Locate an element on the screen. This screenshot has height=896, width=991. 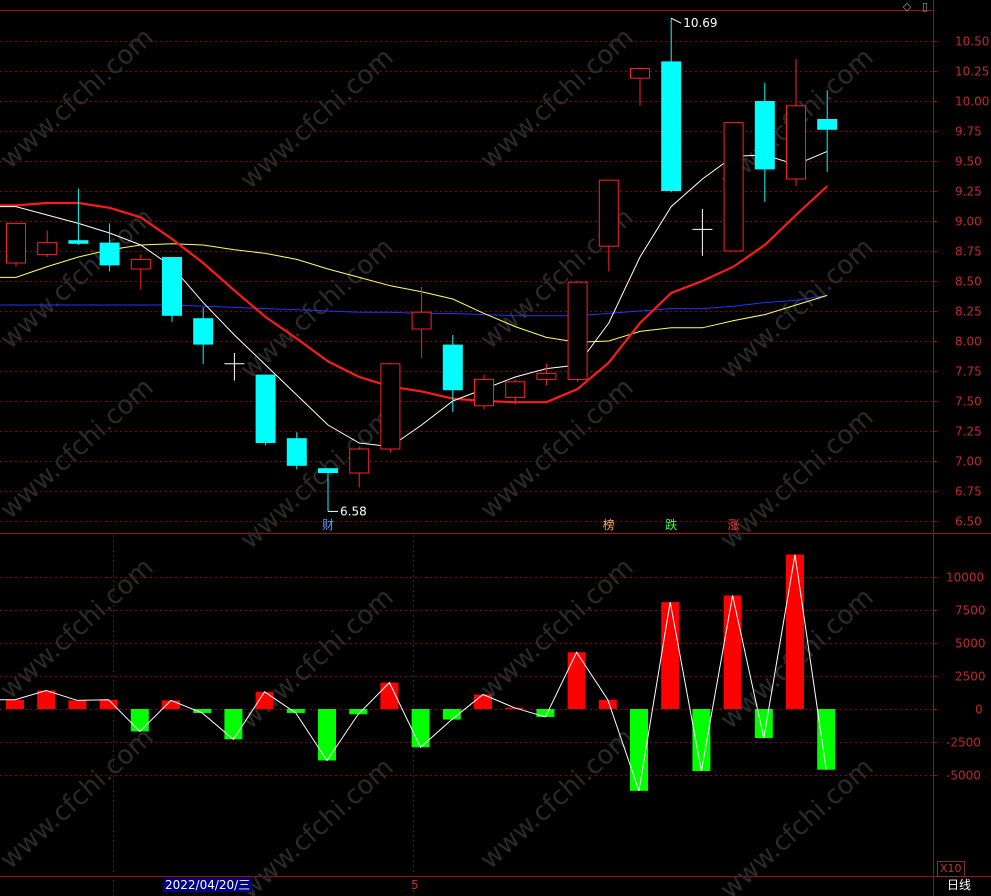
price-tick-label: 6.75 is located at coordinates (968, 492).